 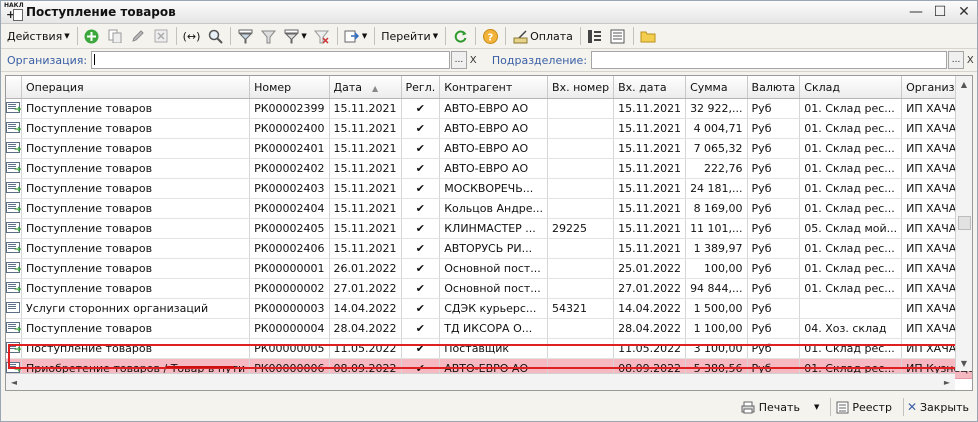 I want to click on payment-button: Оплата, so click(x=542, y=36).